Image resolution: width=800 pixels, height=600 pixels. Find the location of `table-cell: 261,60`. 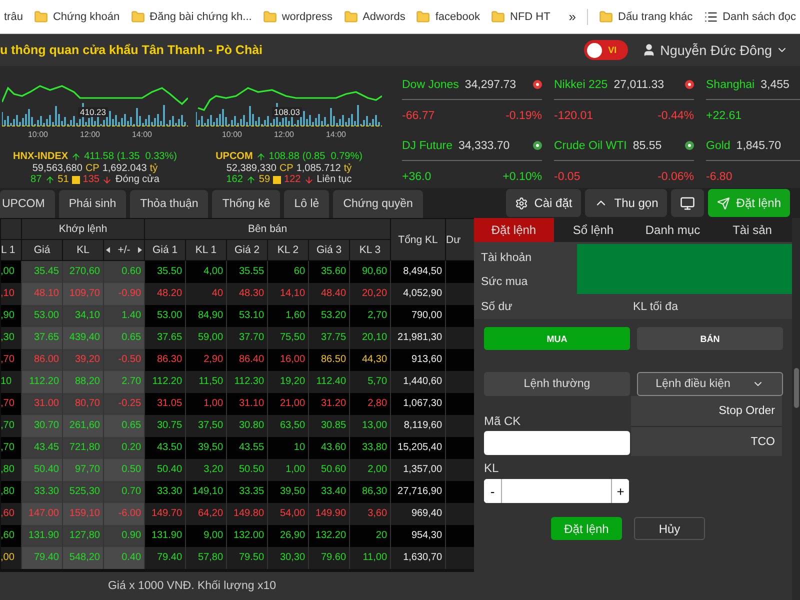

table-cell: 261,60 is located at coordinates (83, 425).